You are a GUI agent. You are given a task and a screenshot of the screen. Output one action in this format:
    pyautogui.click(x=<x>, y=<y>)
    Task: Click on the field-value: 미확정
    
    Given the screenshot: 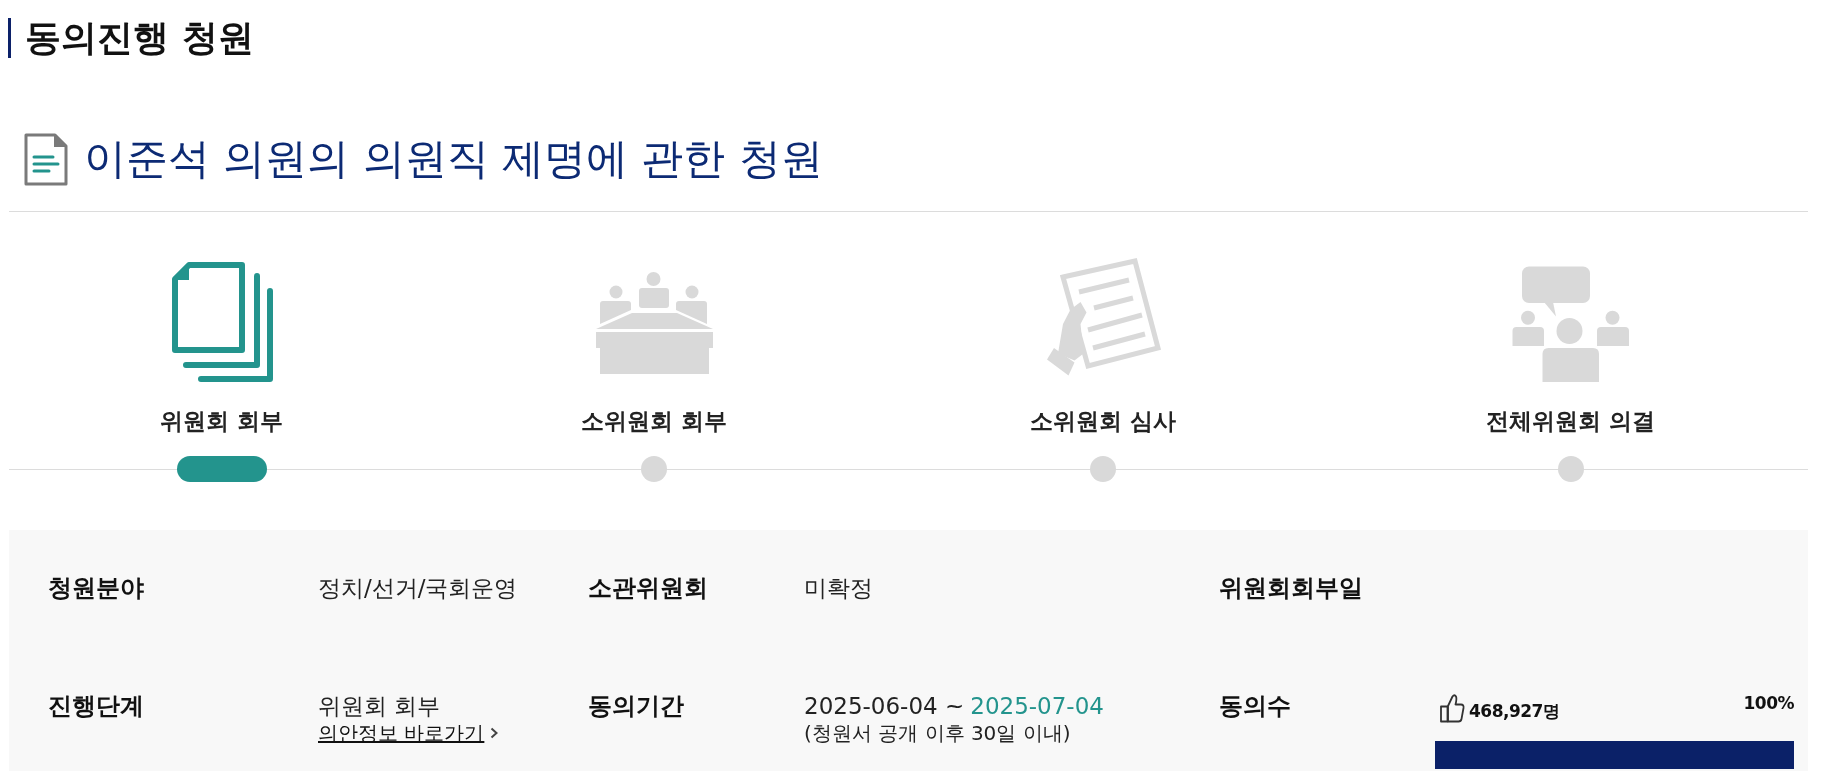 What is the action you would take?
    pyautogui.click(x=838, y=588)
    